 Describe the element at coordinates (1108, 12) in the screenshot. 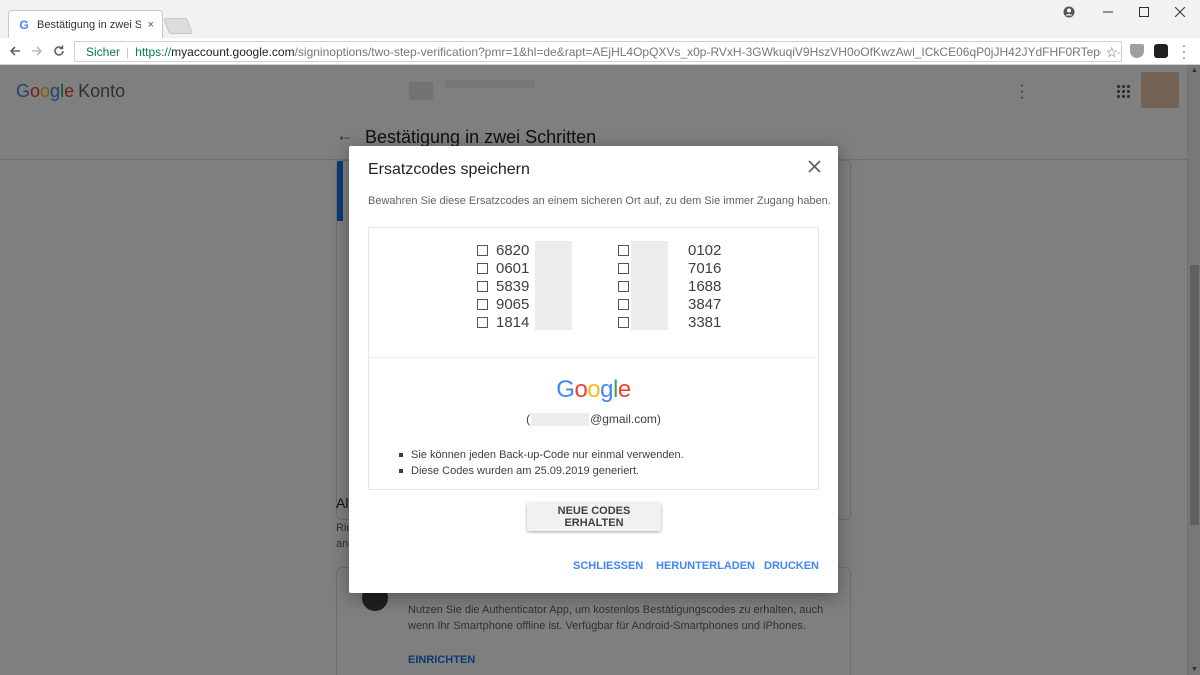

I see `minimize-window-icon` at that location.